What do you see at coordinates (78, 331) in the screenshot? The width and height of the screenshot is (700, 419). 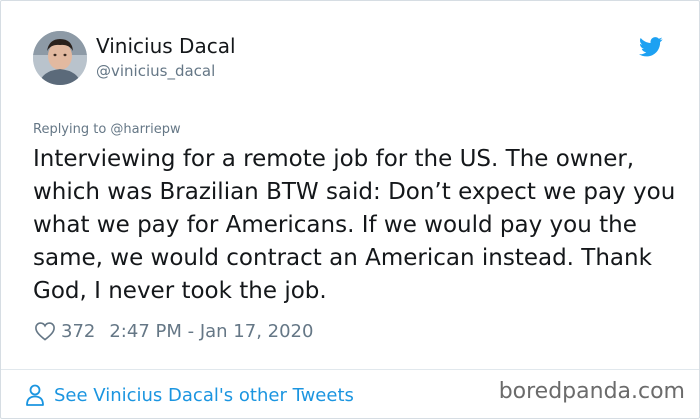 I see `like-count: 372` at bounding box center [78, 331].